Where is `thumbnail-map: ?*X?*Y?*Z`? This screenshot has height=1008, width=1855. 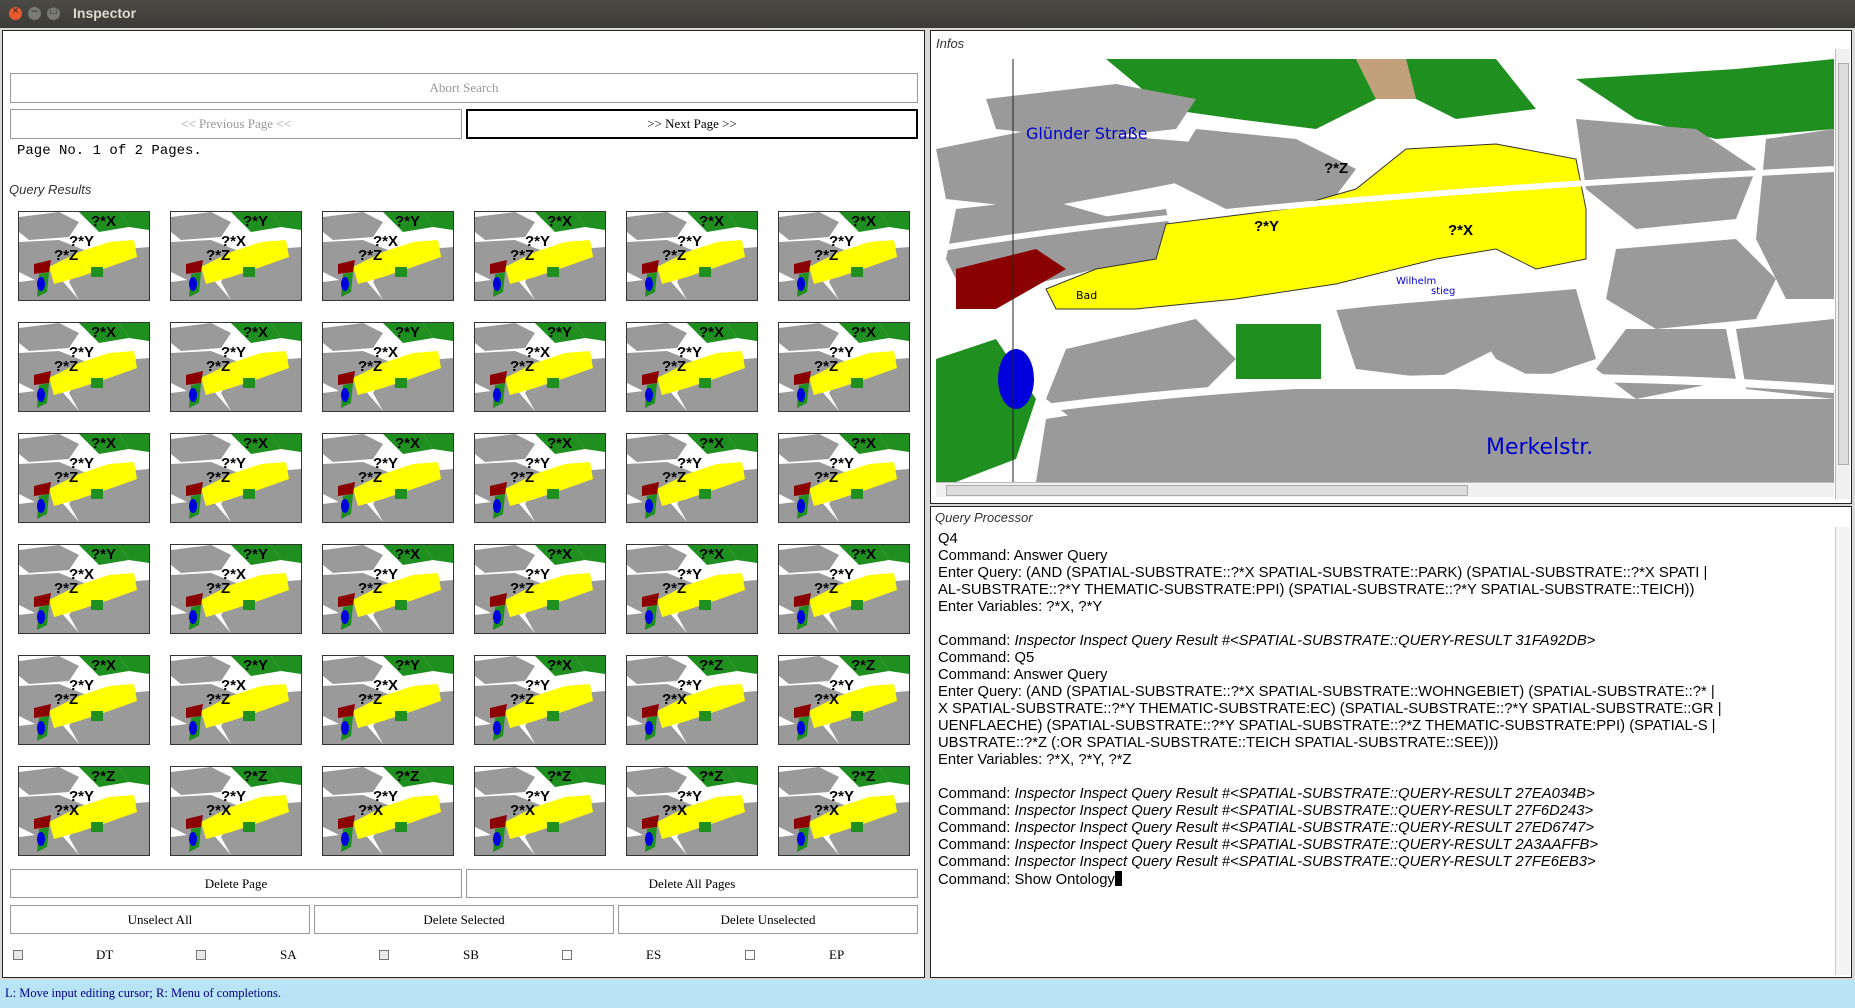
thumbnail-map: ?*X?*Y?*Z is located at coordinates (844, 478).